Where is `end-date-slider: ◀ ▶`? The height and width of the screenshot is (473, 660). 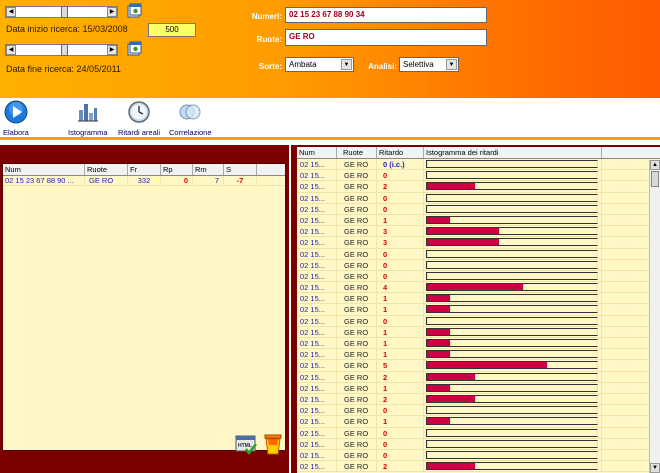
end-date-slider: ◀ ▶ is located at coordinates (61, 50).